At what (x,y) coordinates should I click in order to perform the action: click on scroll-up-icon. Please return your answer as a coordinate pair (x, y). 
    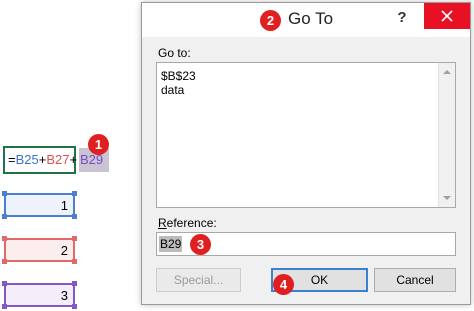
    Looking at the image, I should click on (447, 72).